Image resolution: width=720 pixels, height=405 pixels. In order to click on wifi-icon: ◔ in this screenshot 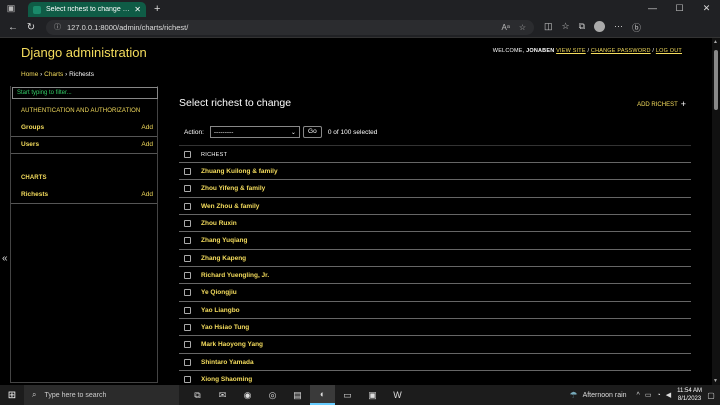, I will do `click(658, 395)`.